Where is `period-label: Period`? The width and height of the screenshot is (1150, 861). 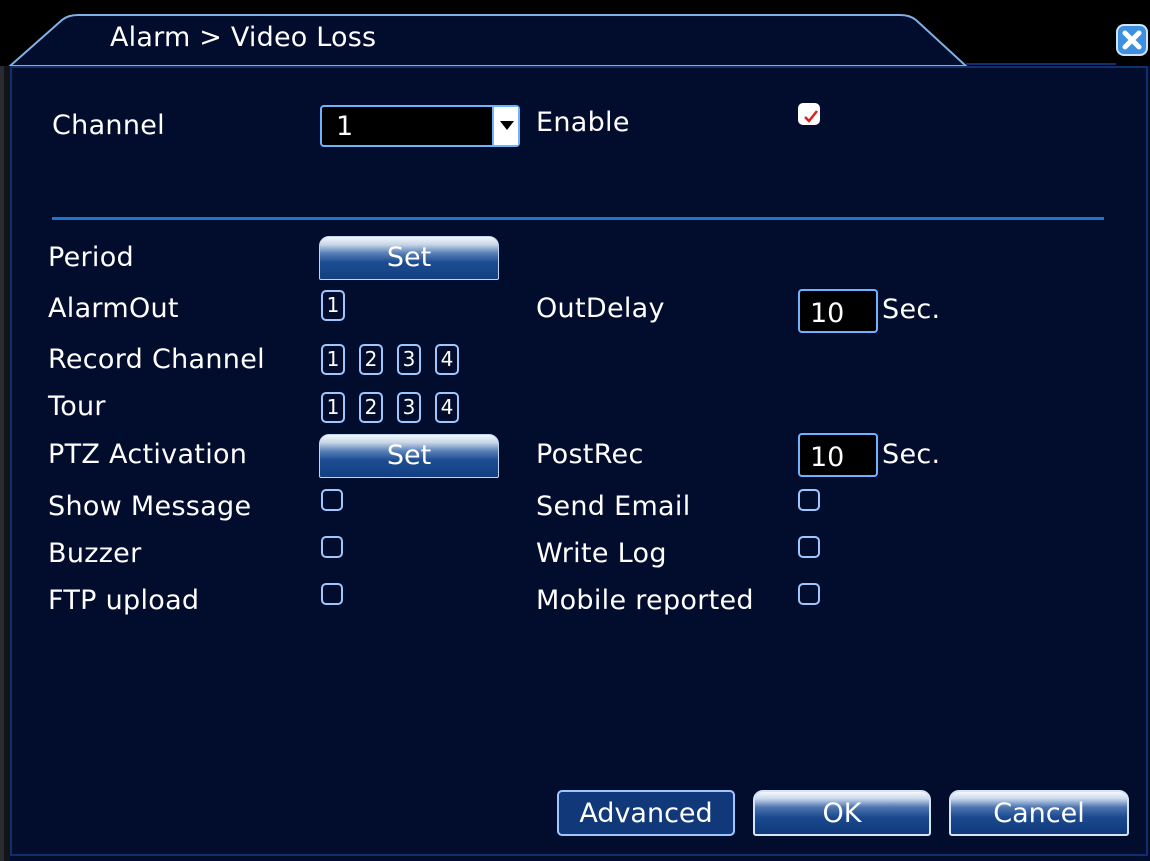
period-label: Period is located at coordinates (91, 257).